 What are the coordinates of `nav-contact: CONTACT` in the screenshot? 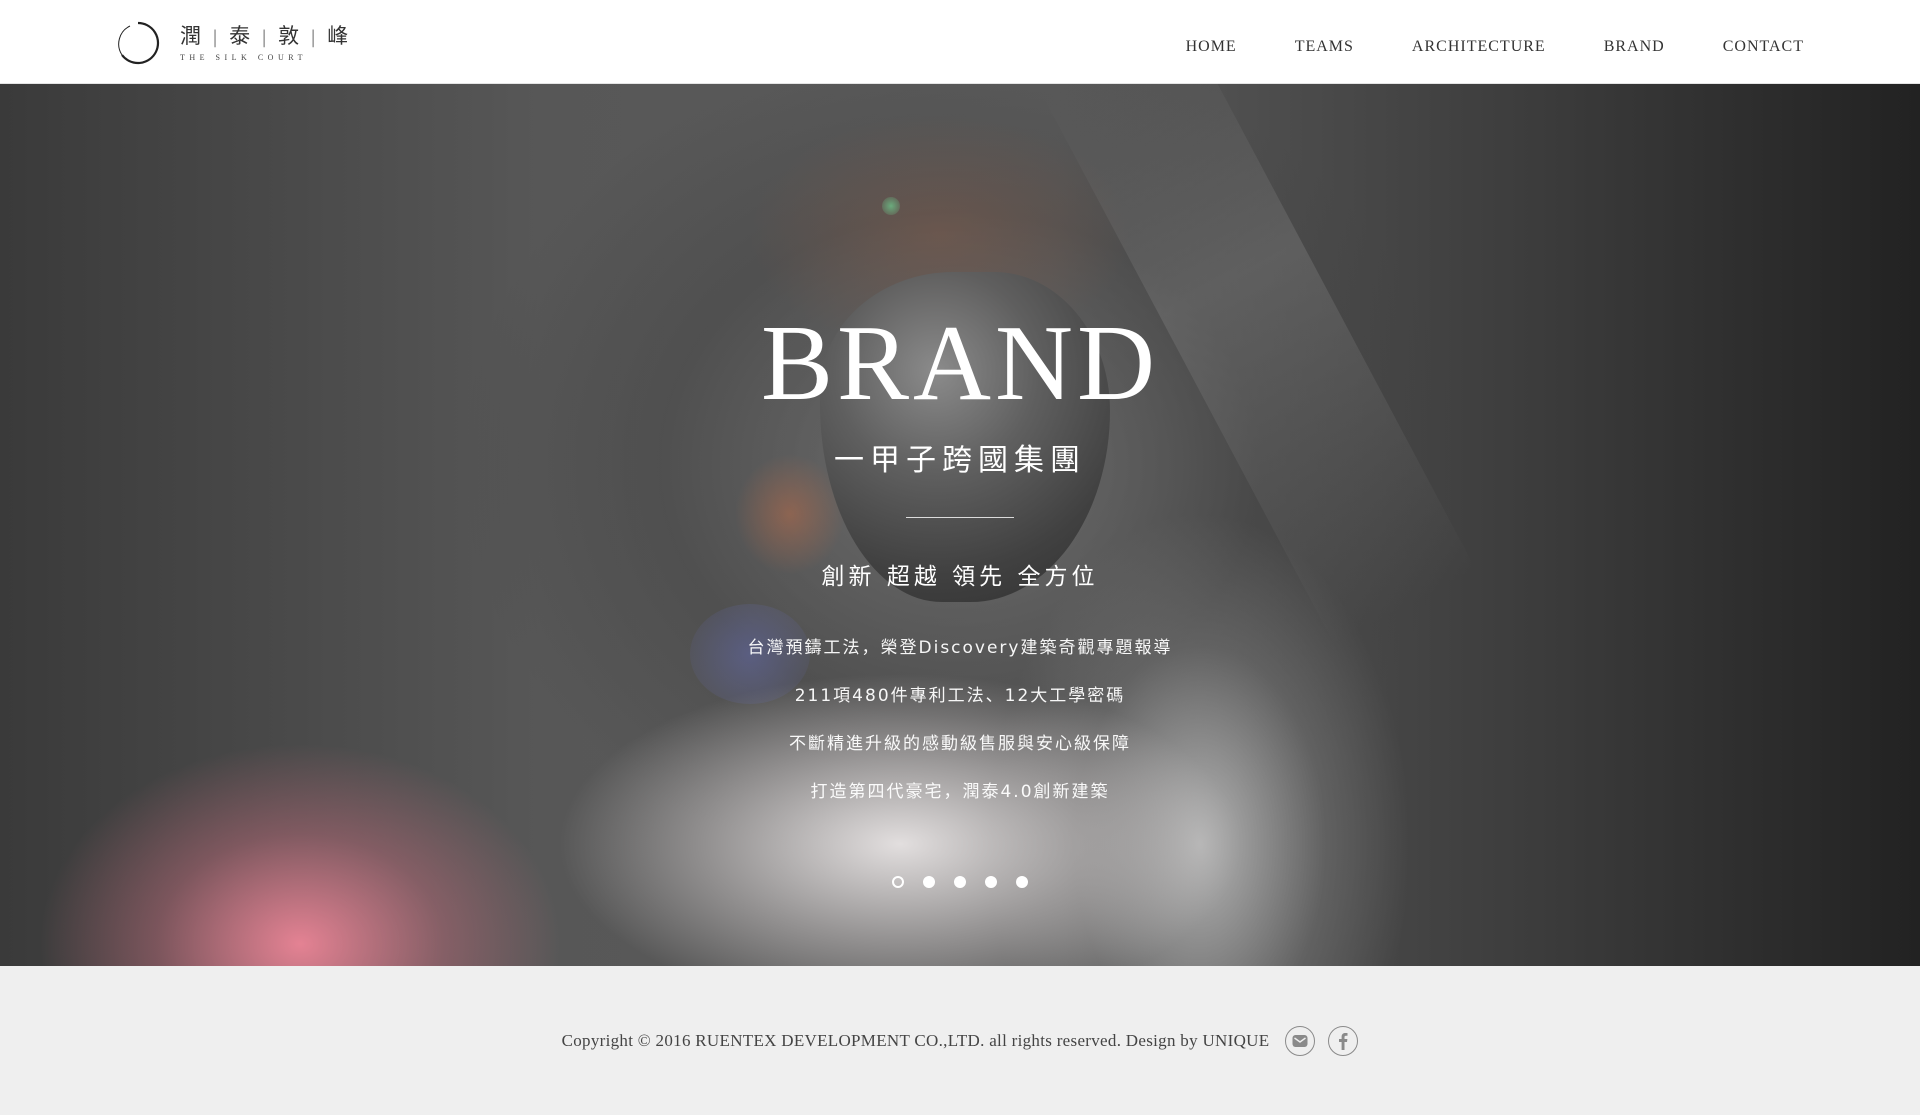 It's located at (1763, 47).